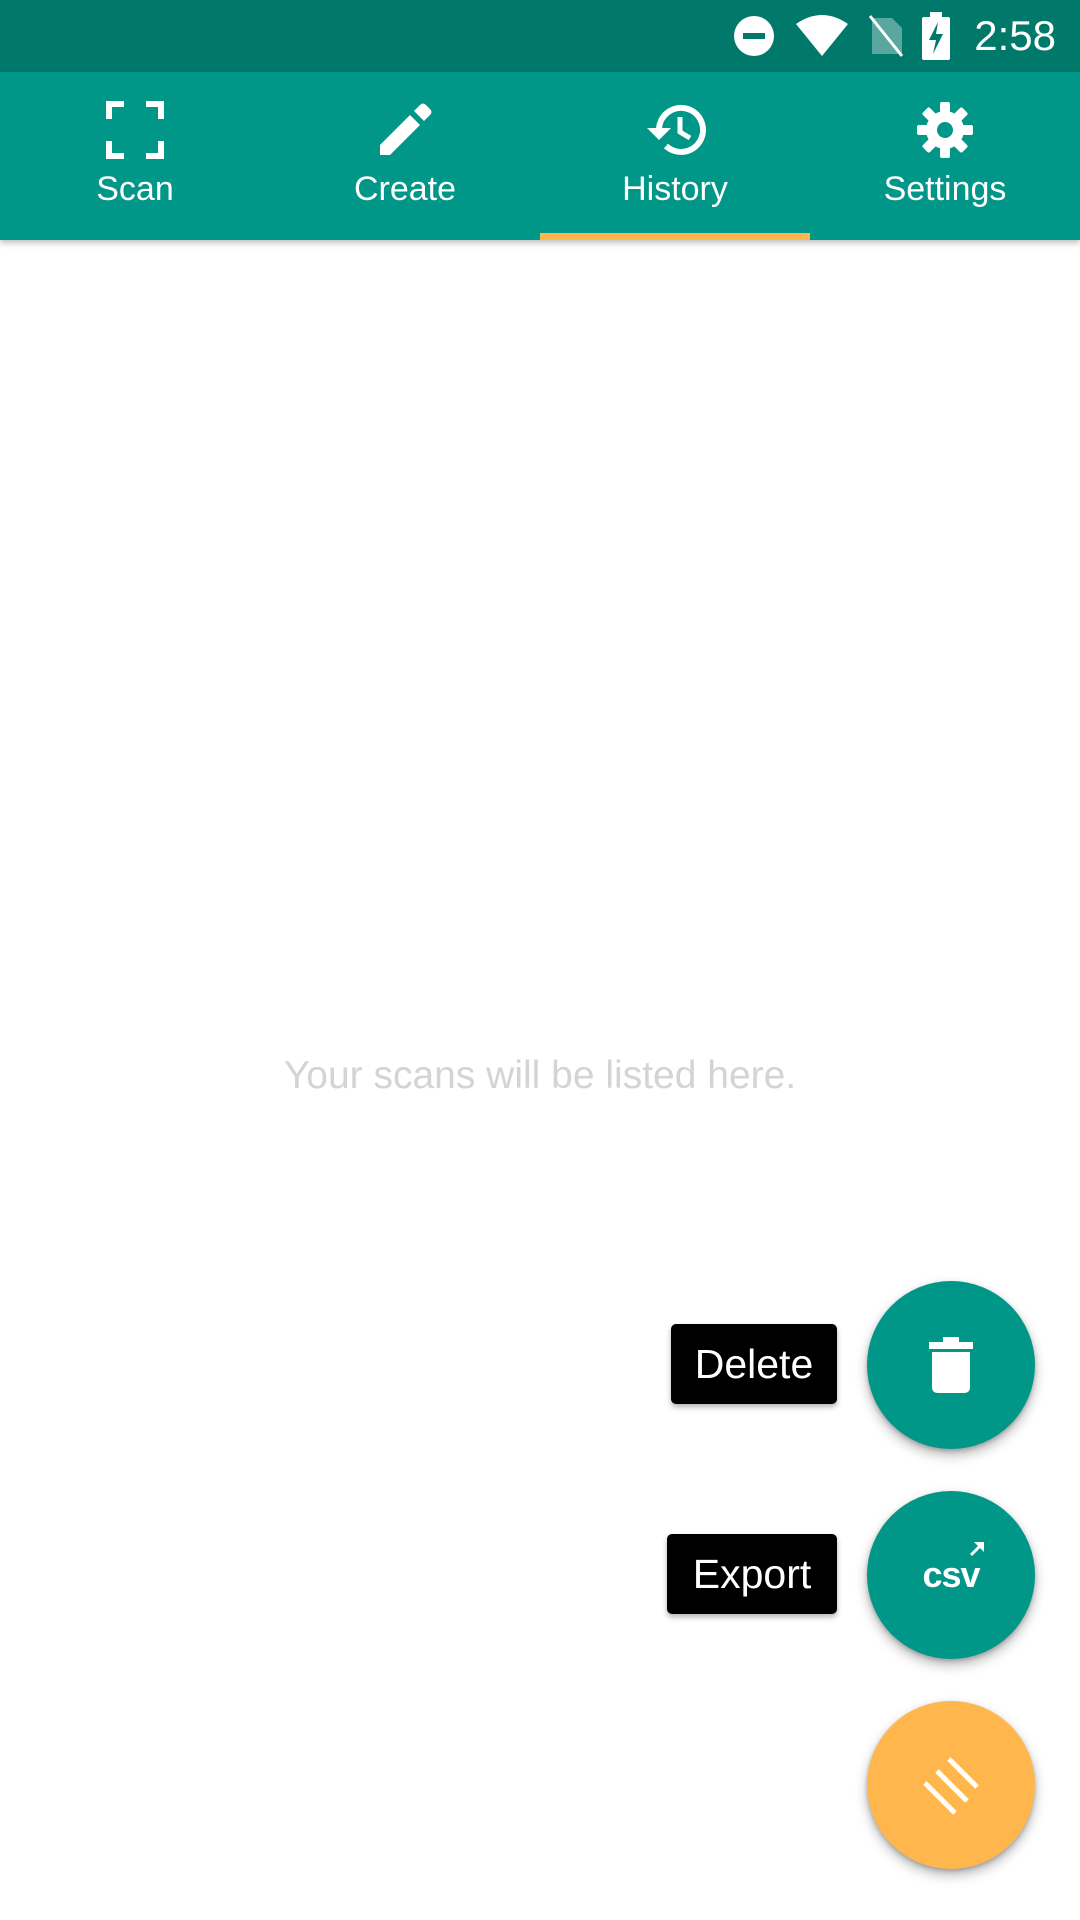 Image resolution: width=1080 pixels, height=1920 pixels. I want to click on delete-button, so click(951, 1365).